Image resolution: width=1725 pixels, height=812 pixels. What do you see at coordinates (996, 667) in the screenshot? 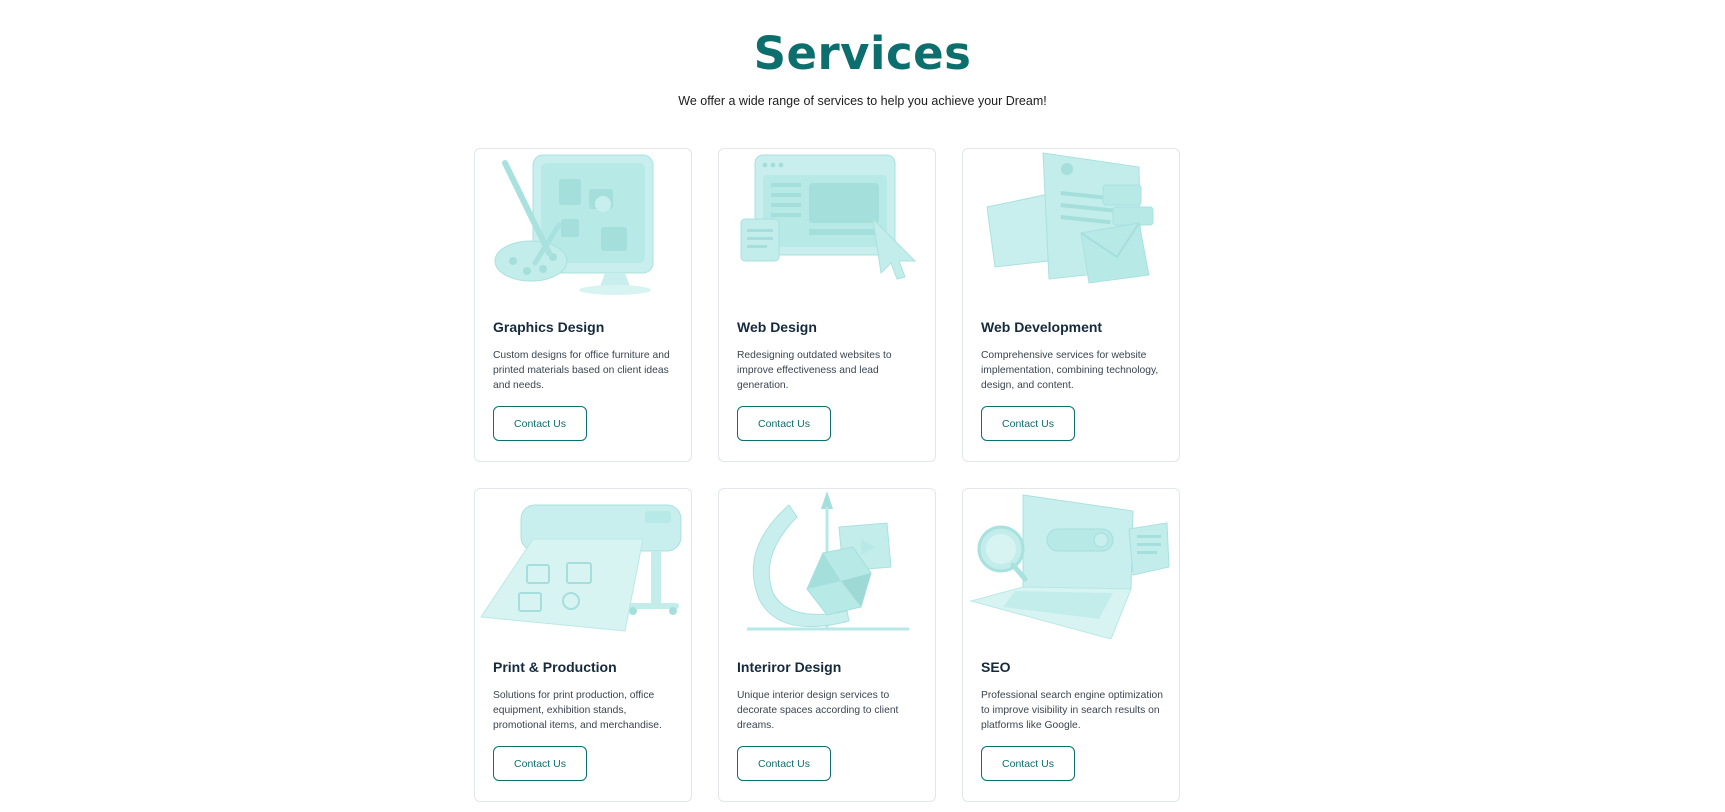
I see `service-title: SEO` at bounding box center [996, 667].